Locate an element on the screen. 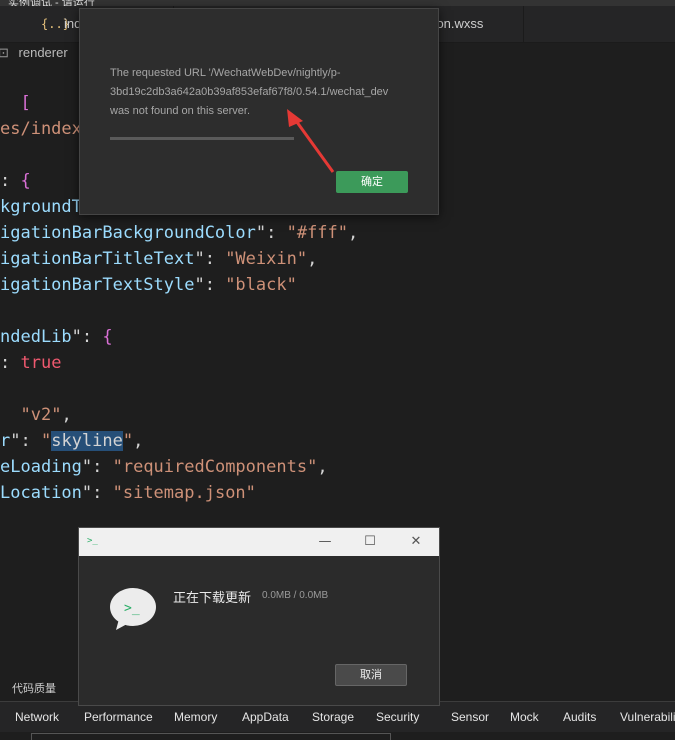 The image size is (675, 740). error-message-line: was not found on this server. is located at coordinates (180, 111).